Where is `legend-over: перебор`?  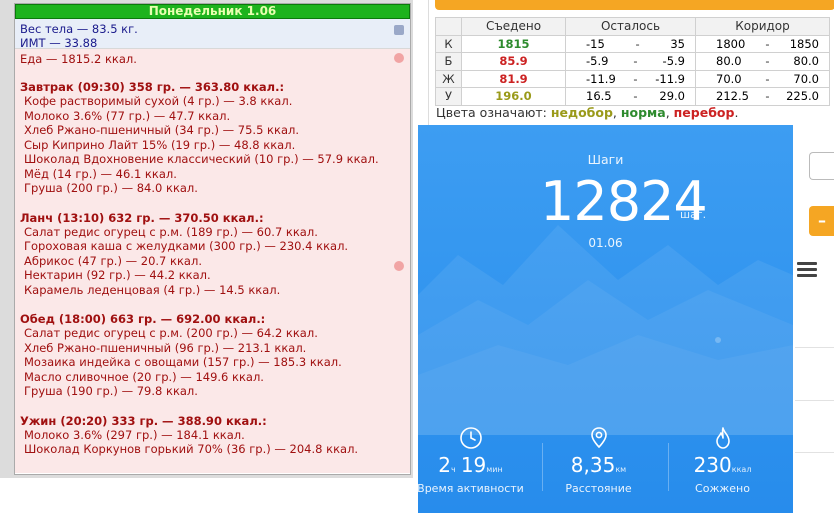 legend-over: перебор is located at coordinates (704, 112).